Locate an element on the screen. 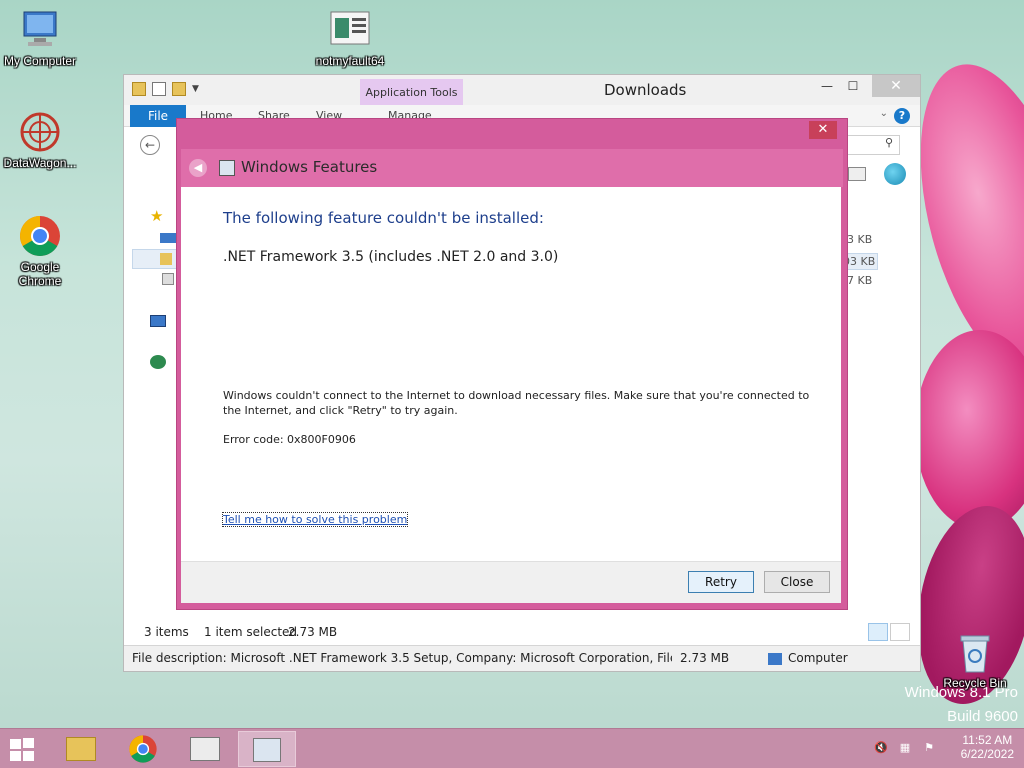 The width and height of the screenshot is (1024, 768). status-bar: 3 items 1 item selected 2.73 MB is located at coordinates (522, 632).